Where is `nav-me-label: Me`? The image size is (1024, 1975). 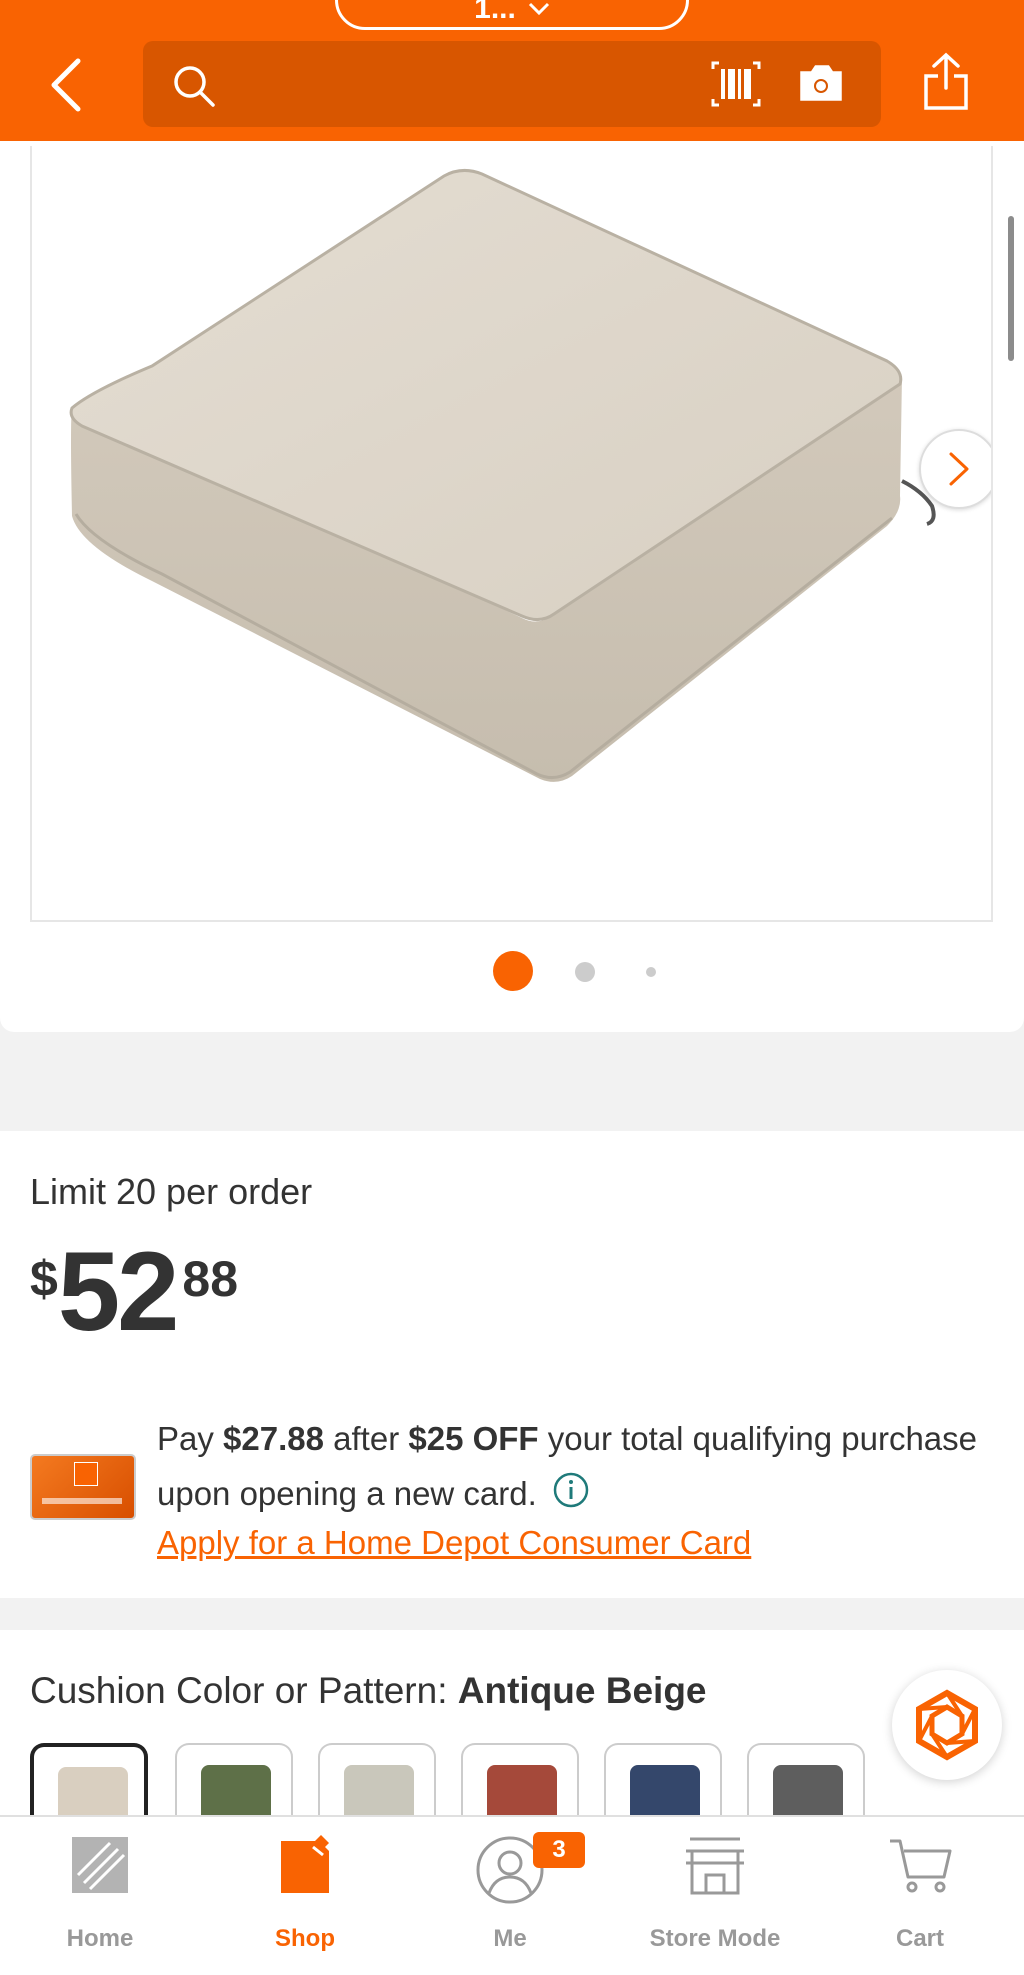
nav-me-label: Me is located at coordinates (510, 1938).